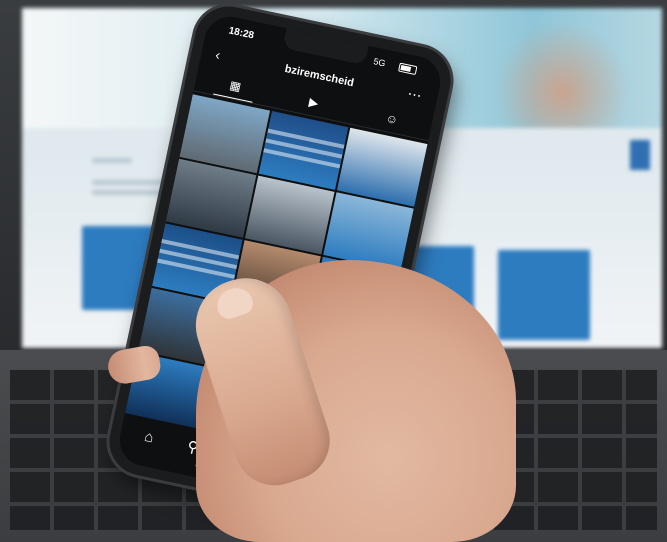 Image resolution: width=667 pixels, height=542 pixels. I want to click on battery-icon, so click(408, 69).